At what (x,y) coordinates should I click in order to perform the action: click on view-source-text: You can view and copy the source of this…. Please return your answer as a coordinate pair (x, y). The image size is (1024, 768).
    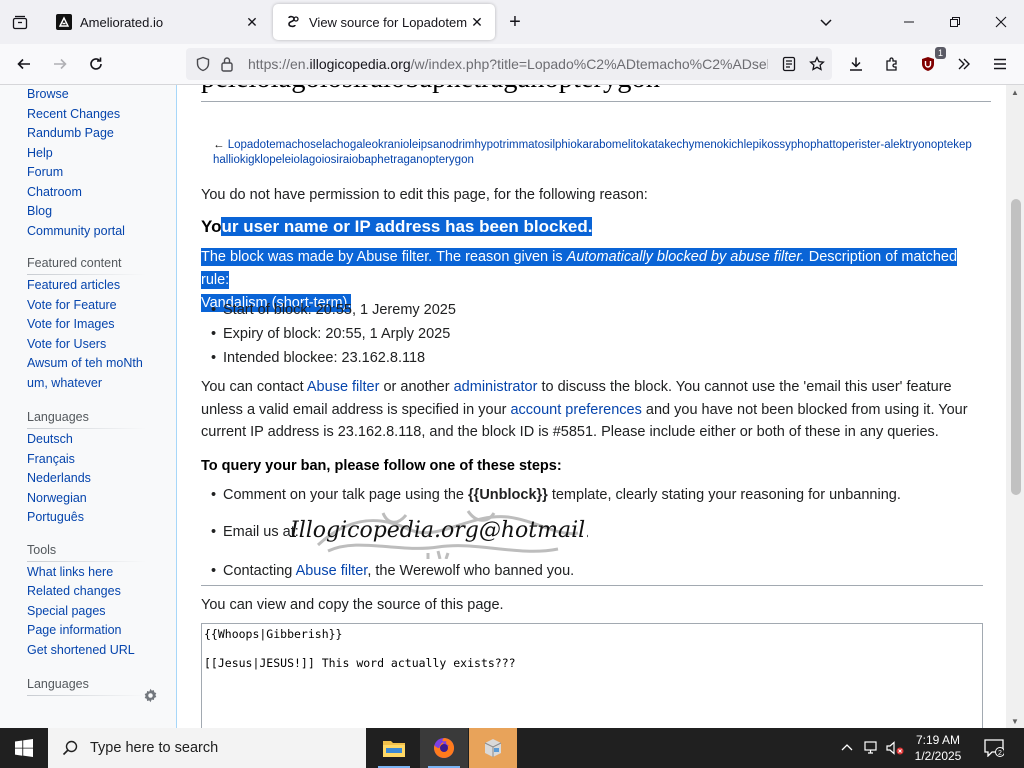
    Looking at the image, I should click on (352, 605).